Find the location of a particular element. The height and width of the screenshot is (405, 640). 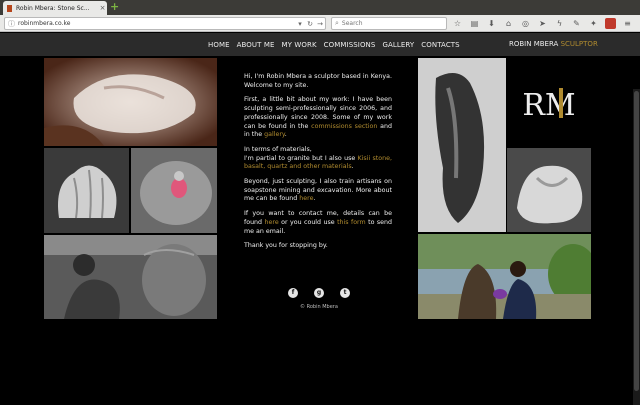

brand-first: ROBIN MBERA is located at coordinates (534, 44).